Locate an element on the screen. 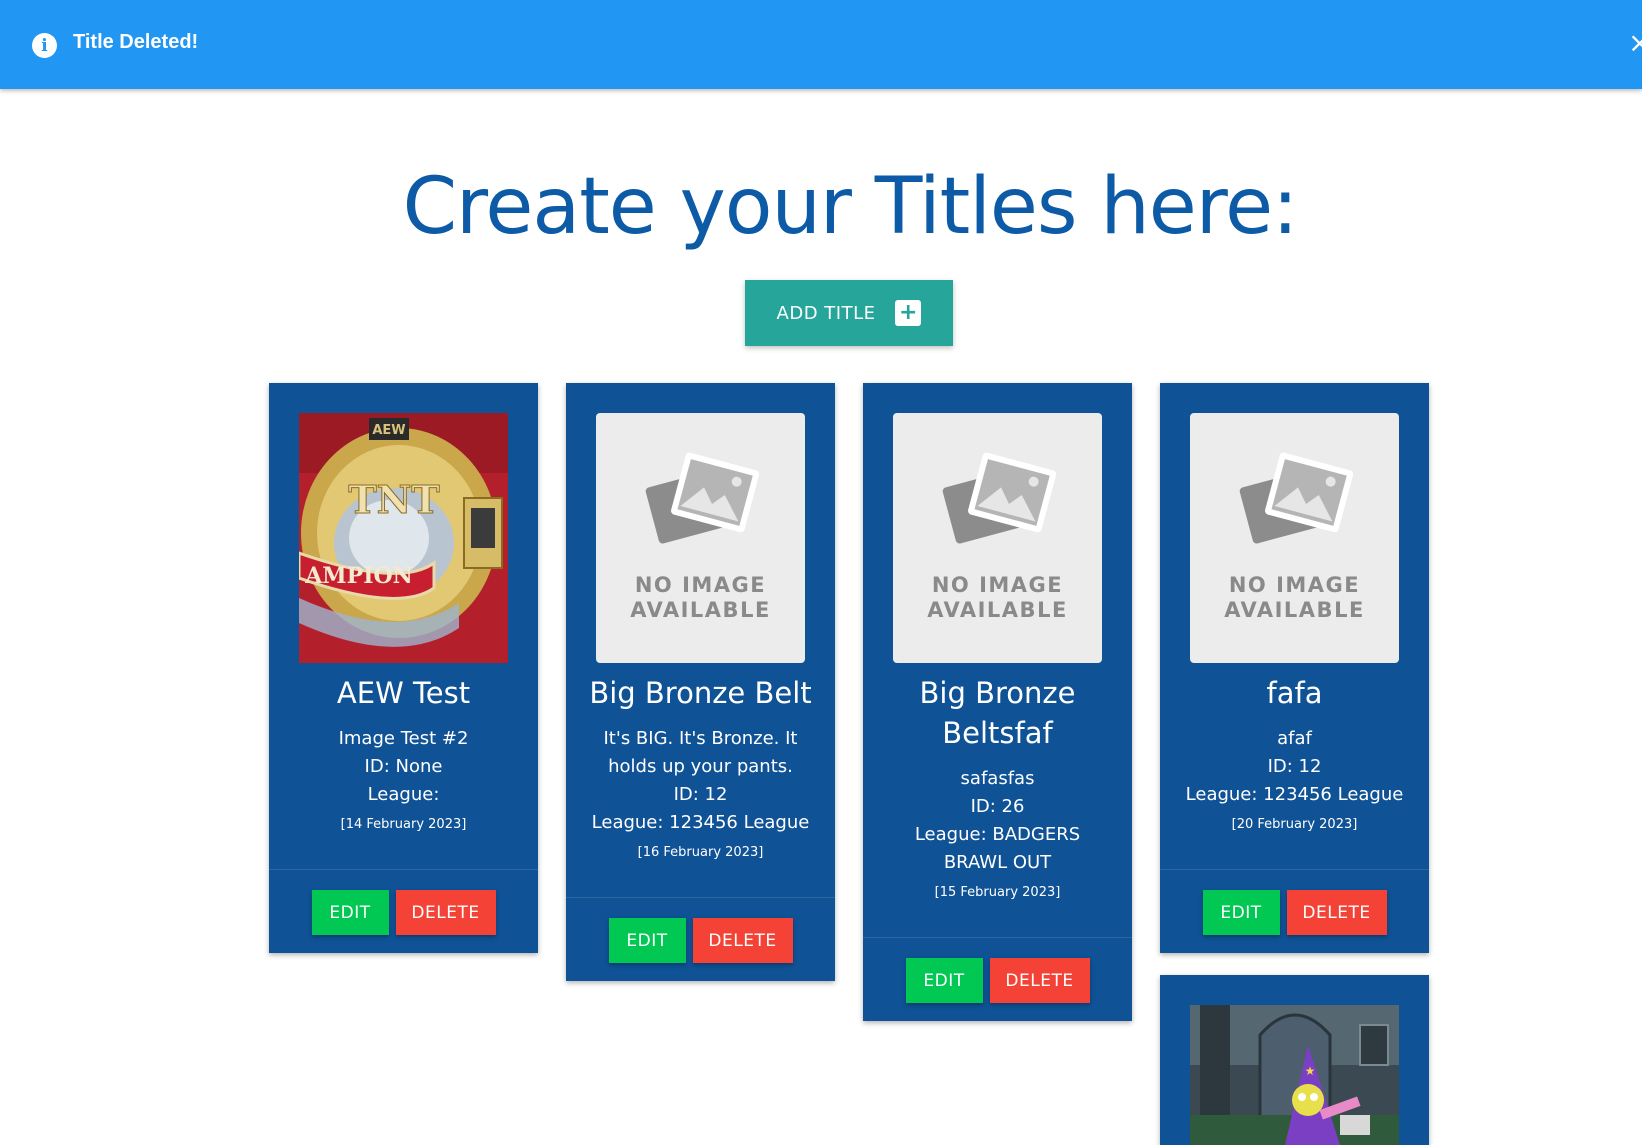 The image size is (1642, 1145). title-card: ★ is located at coordinates (1294, 1060).